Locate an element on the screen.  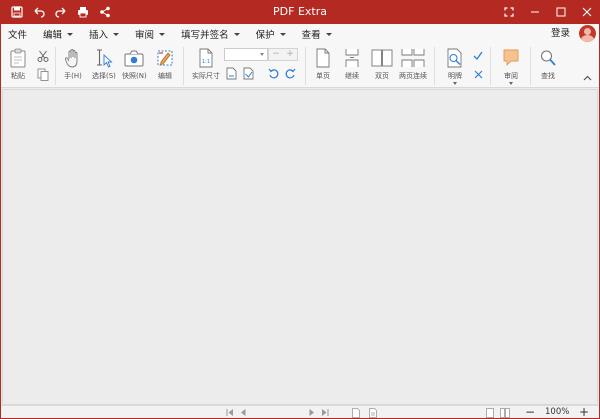
save-icon is located at coordinates (17, 12).